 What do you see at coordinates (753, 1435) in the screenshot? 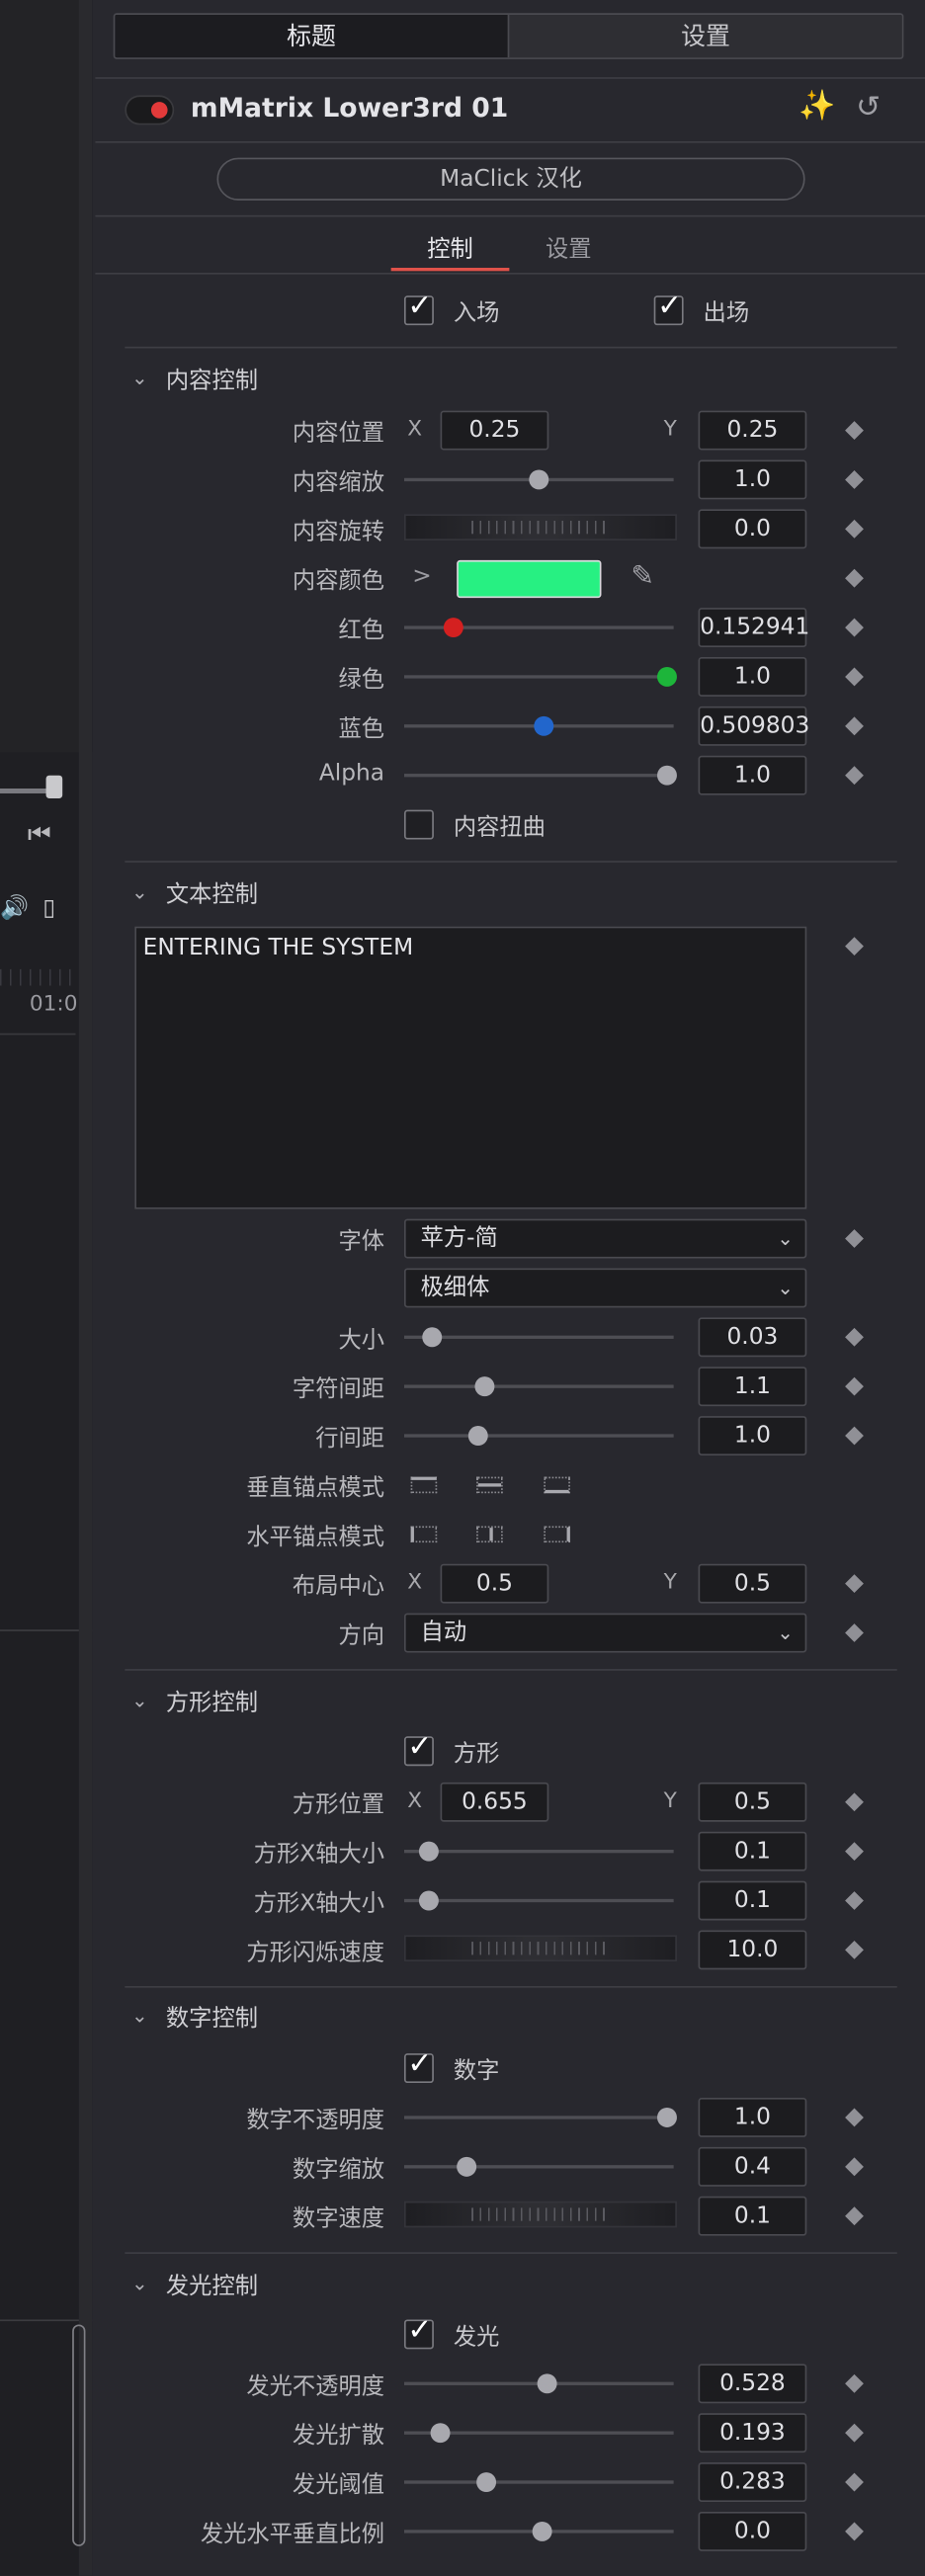
I see `leading-field: 1.0` at bounding box center [753, 1435].